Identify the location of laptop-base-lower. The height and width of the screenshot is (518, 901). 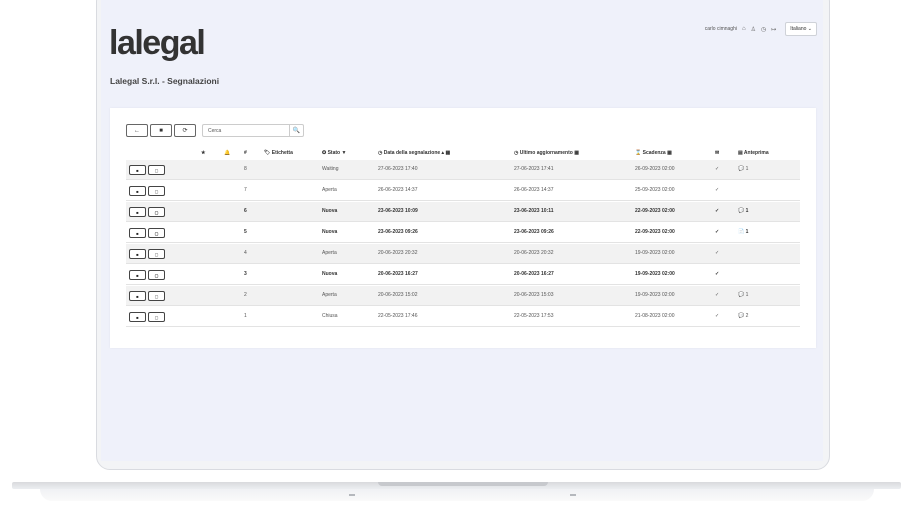
(457, 495).